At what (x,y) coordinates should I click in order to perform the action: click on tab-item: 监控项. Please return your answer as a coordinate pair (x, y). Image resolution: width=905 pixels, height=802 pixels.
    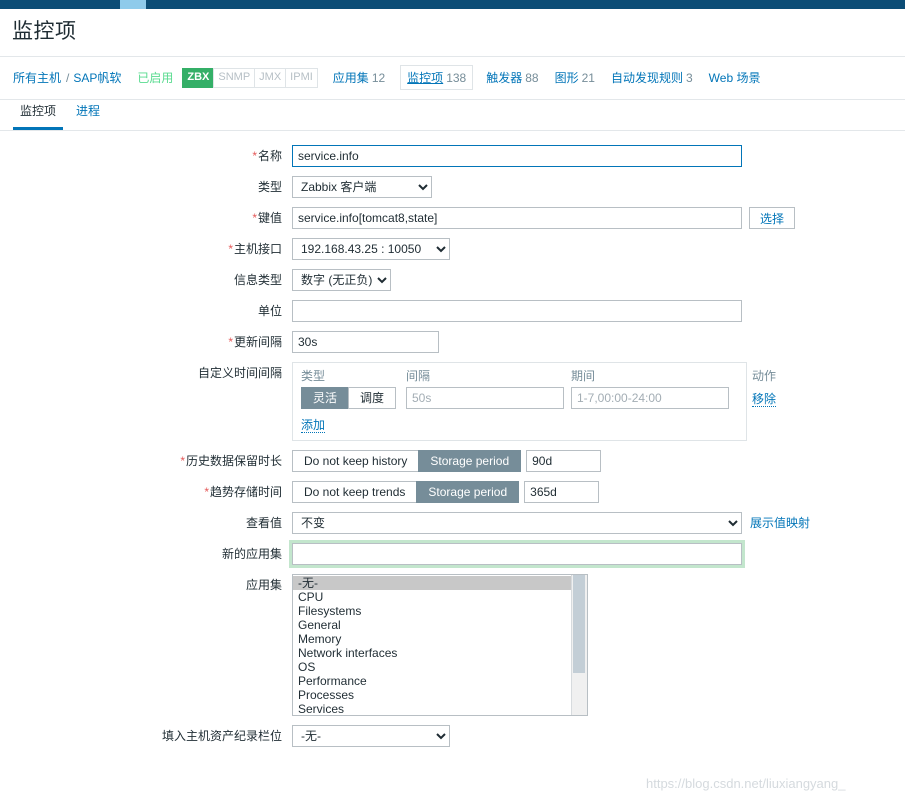
    Looking at the image, I should click on (38, 116).